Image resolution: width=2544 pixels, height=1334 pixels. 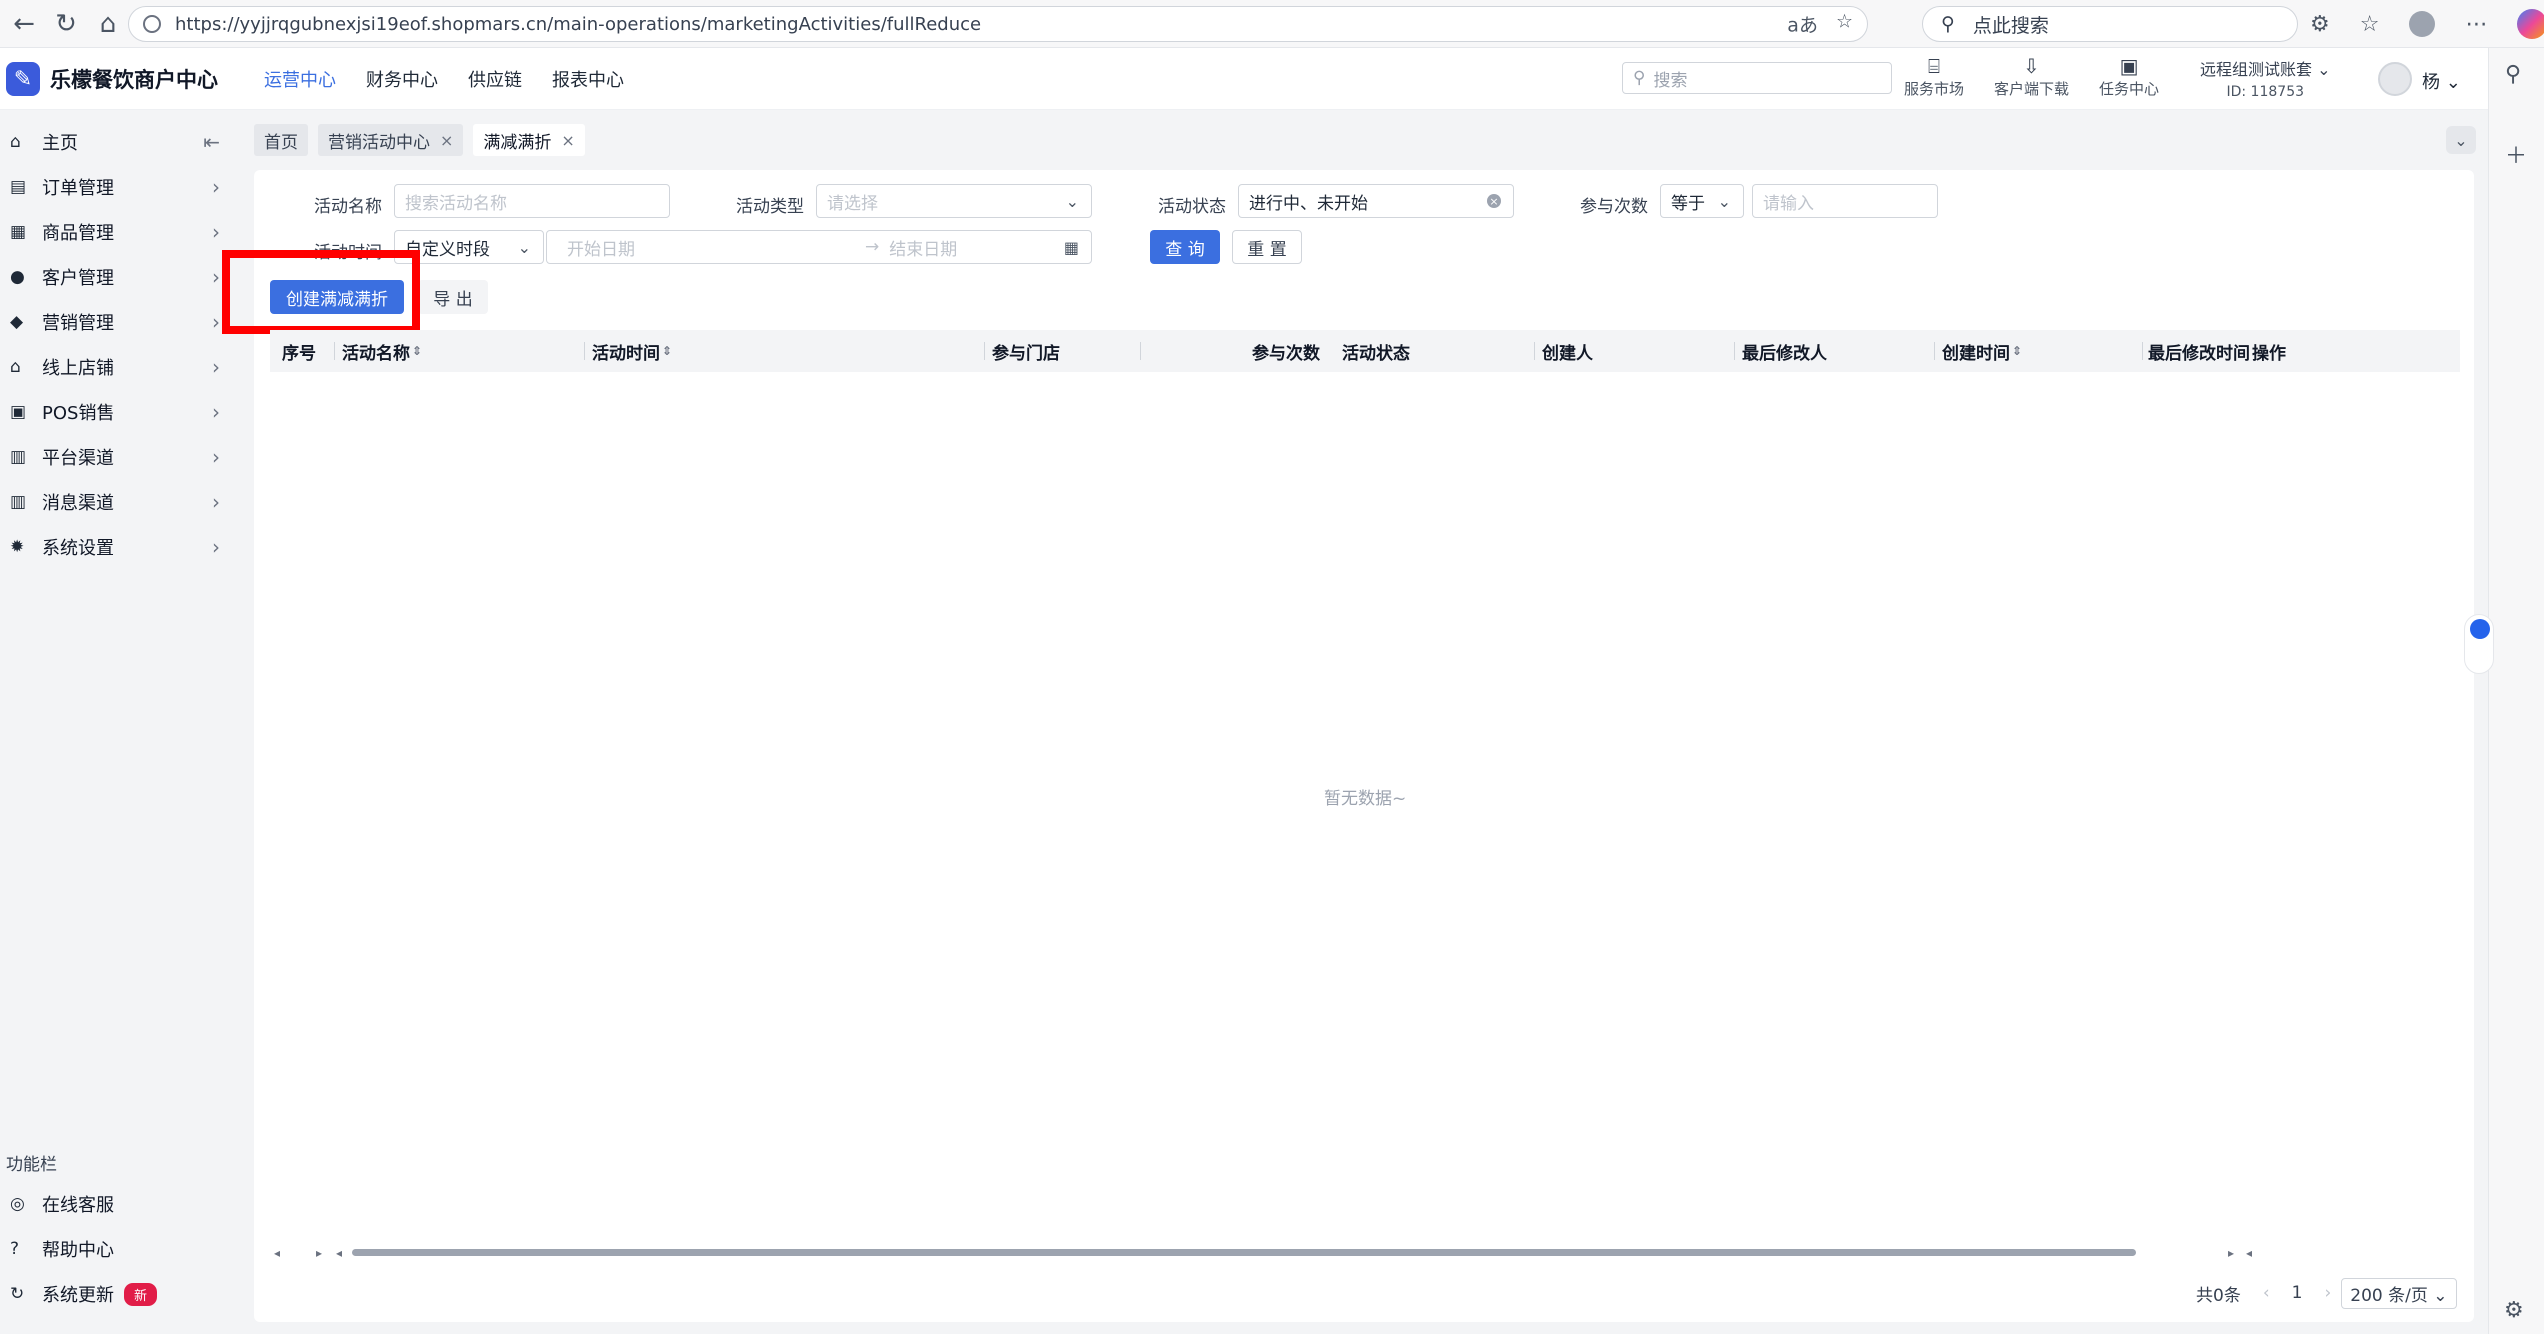 I want to click on favorite-star-icon: ☆, so click(x=1844, y=24).